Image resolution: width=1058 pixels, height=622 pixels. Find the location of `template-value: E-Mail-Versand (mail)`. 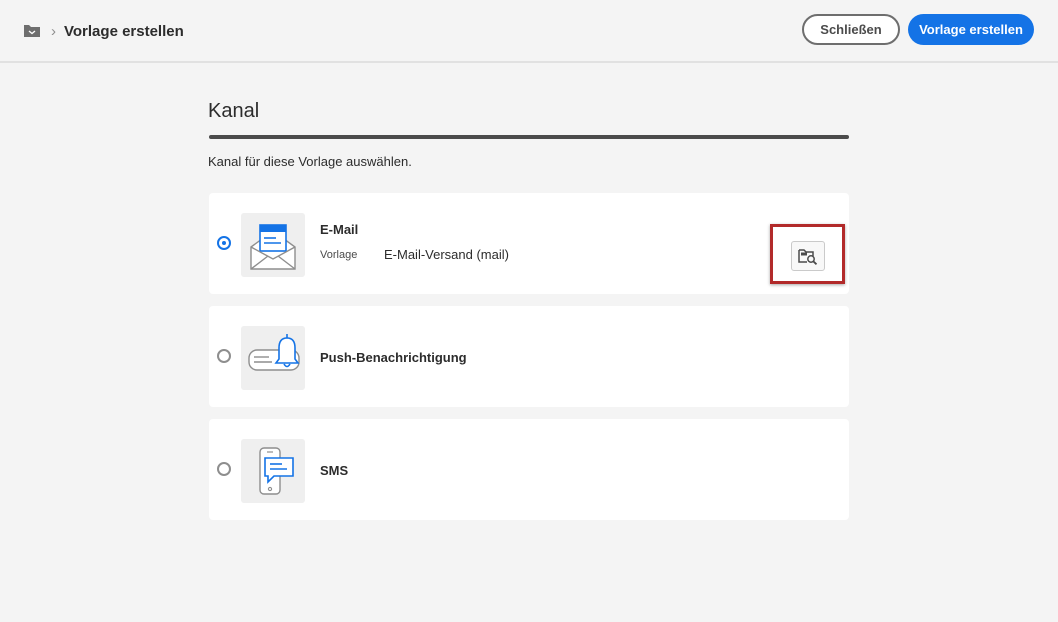

template-value: E-Mail-Versand (mail) is located at coordinates (446, 254).